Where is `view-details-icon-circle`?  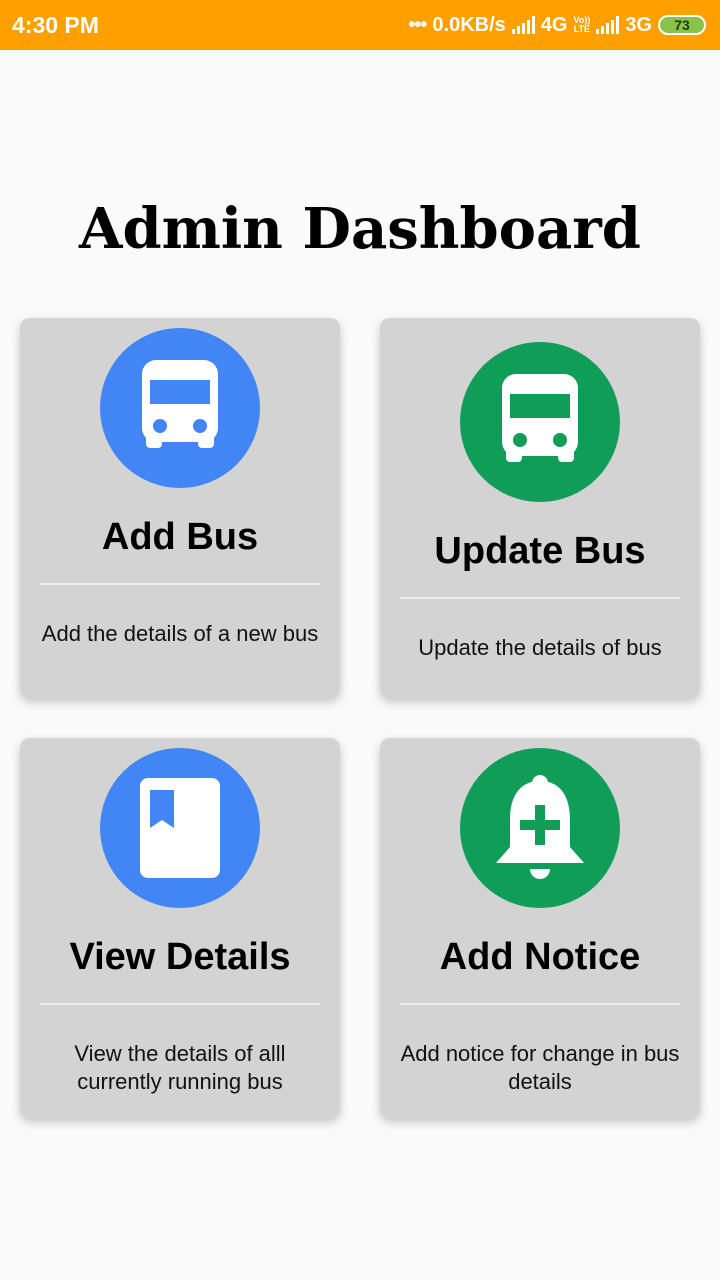
view-details-icon-circle is located at coordinates (180, 828).